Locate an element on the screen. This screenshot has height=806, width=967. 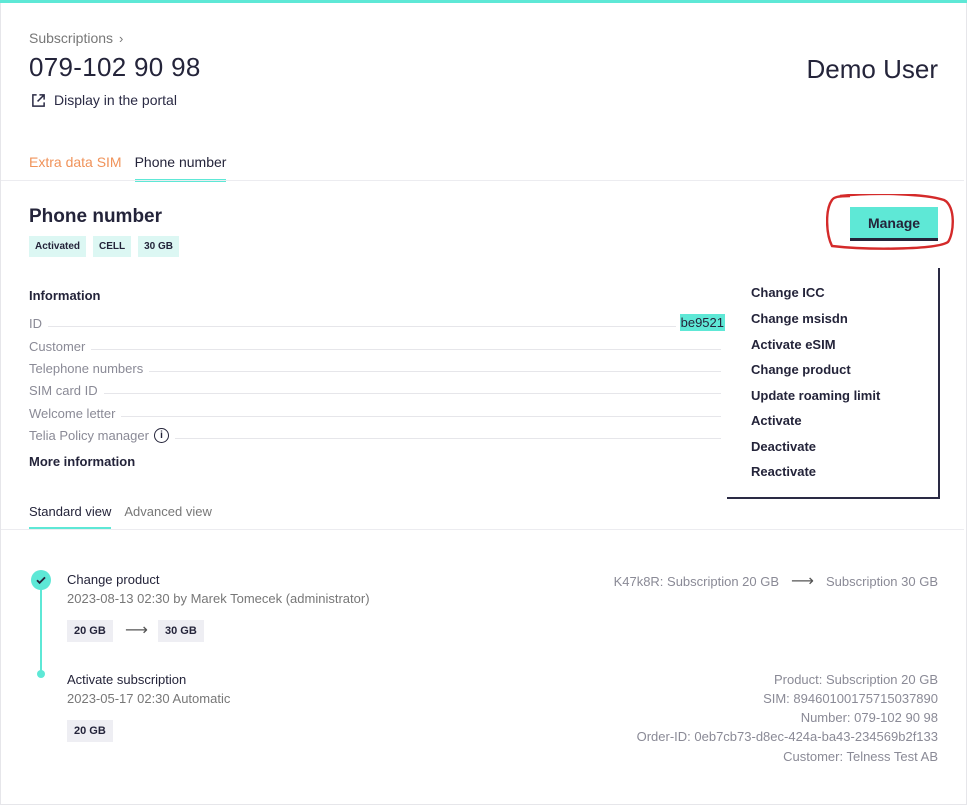
tab-standard-view: Standard view is located at coordinates (70, 517).